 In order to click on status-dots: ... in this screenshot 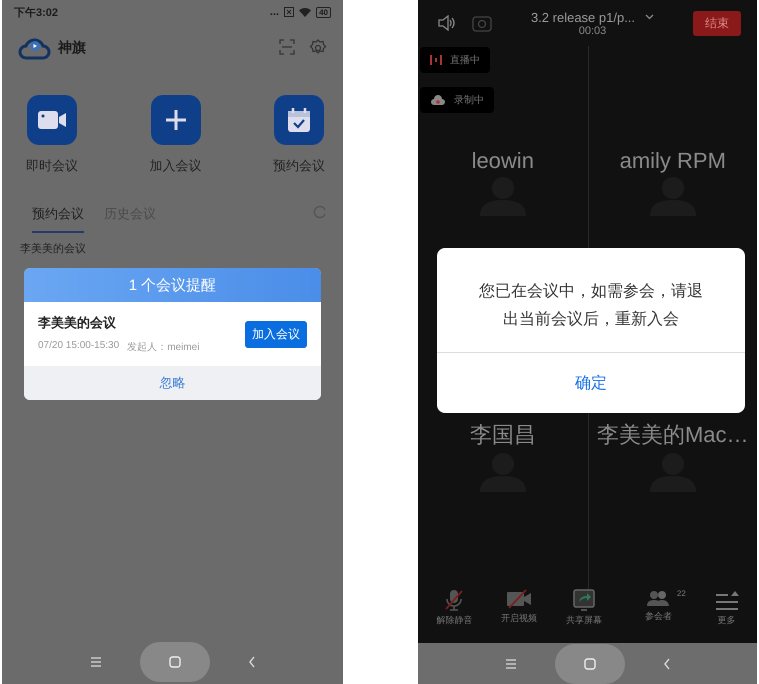, I will do `click(275, 12)`.